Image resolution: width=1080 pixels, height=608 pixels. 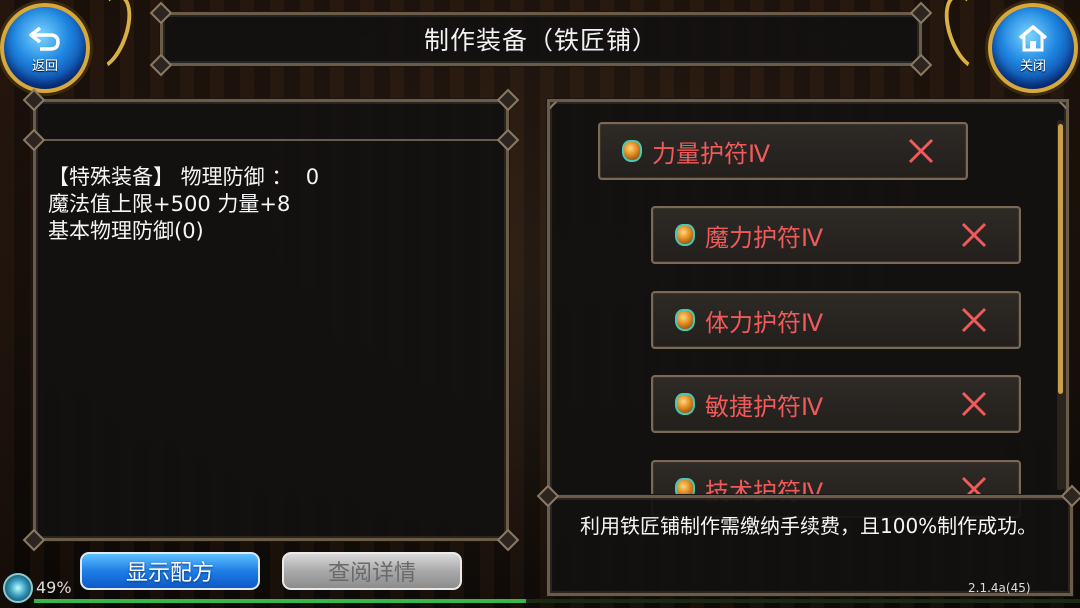 I want to click on recipe-item-magic: 魔力护符Ⅳ, so click(x=836, y=235).